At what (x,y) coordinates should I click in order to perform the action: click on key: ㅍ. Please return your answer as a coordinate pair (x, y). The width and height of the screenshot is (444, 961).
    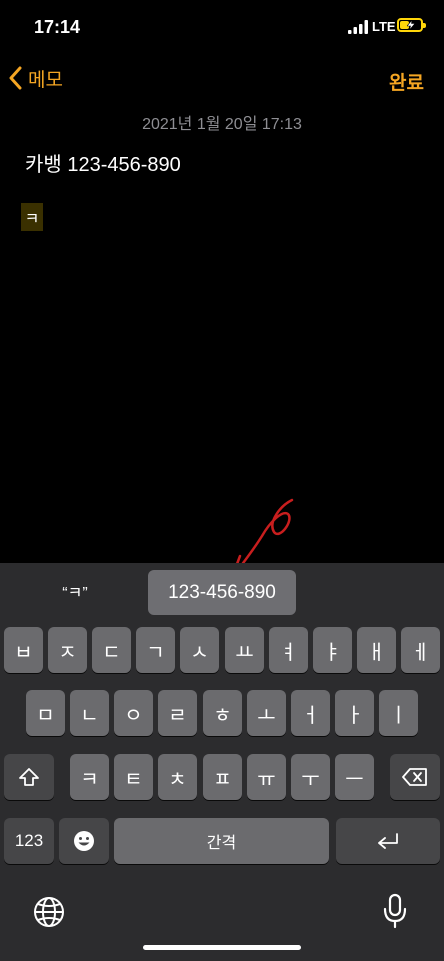
    Looking at the image, I should click on (222, 777).